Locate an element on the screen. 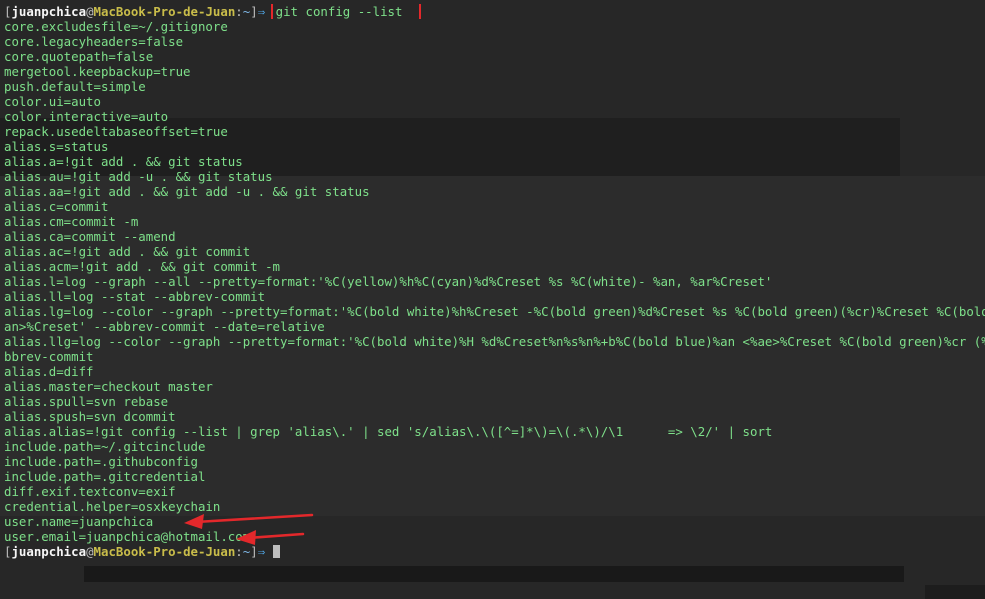 This screenshot has height=599, width=985. output-line: user.name=juanpchica is located at coordinates (79, 521).